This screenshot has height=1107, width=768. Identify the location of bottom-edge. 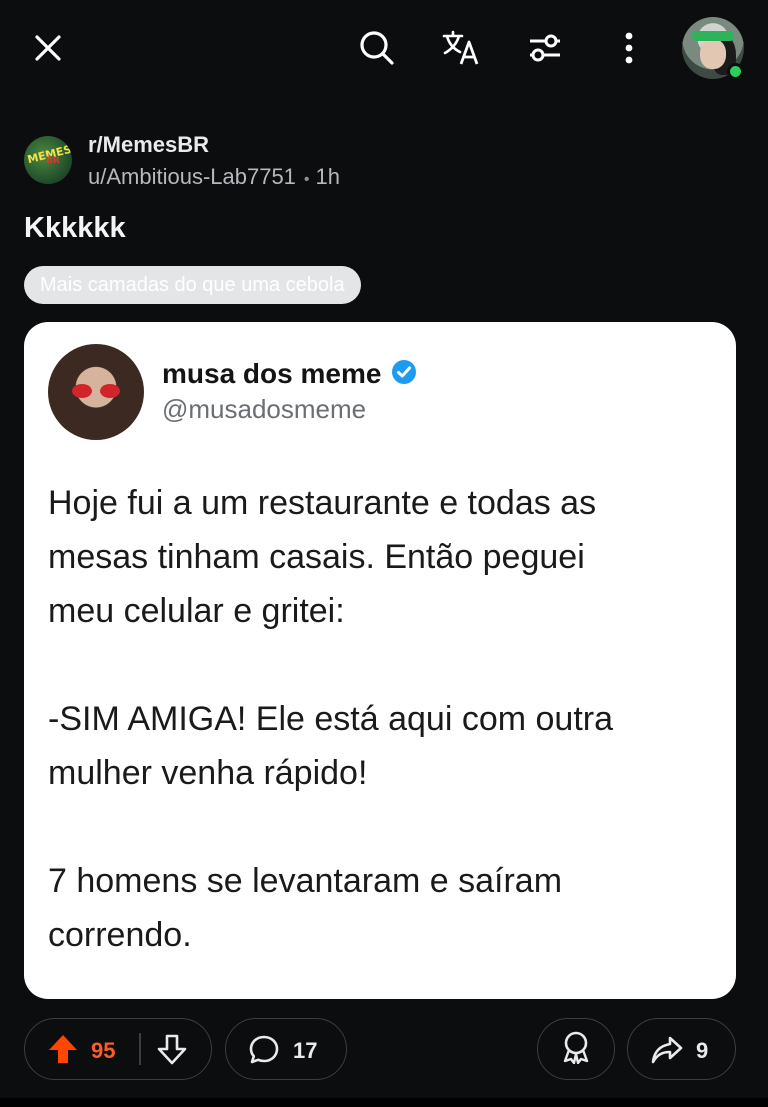
(384, 1102).